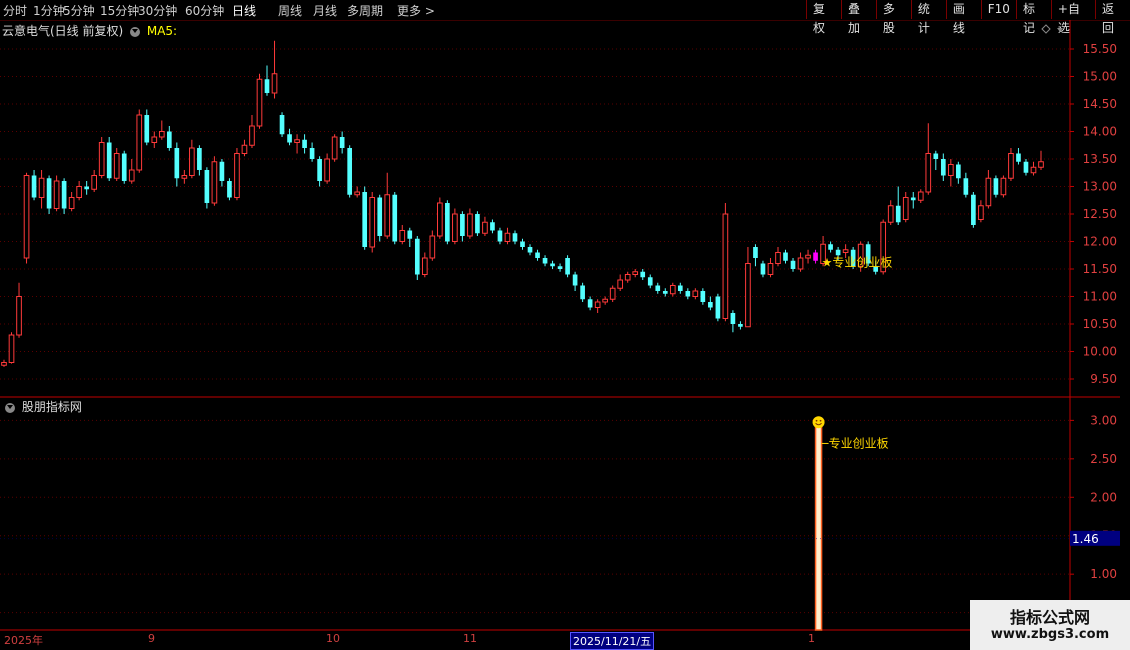 The image size is (1130, 650). I want to click on stock-name-label: 云意电气(日线 前复权), so click(63, 31).